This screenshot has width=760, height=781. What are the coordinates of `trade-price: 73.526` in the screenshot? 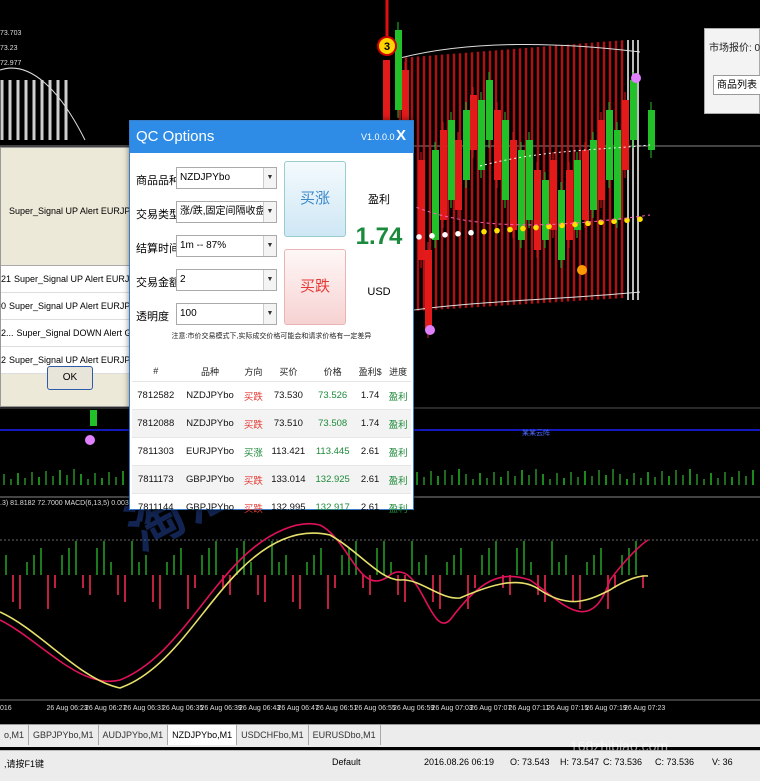 It's located at (332, 395).